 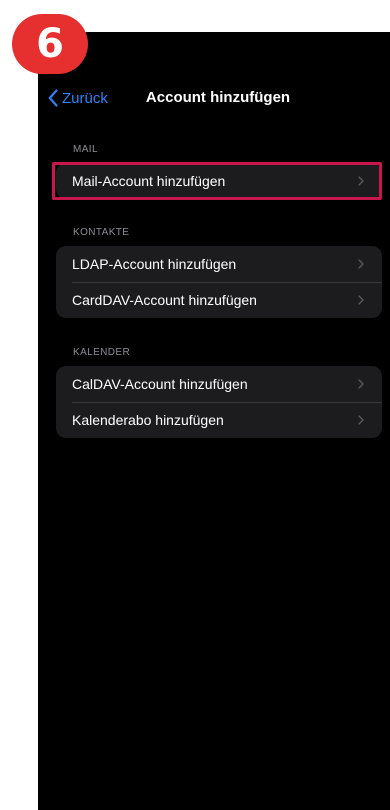 I want to click on list-item-label: LDAP-Account hinzufügen, so click(x=154, y=264).